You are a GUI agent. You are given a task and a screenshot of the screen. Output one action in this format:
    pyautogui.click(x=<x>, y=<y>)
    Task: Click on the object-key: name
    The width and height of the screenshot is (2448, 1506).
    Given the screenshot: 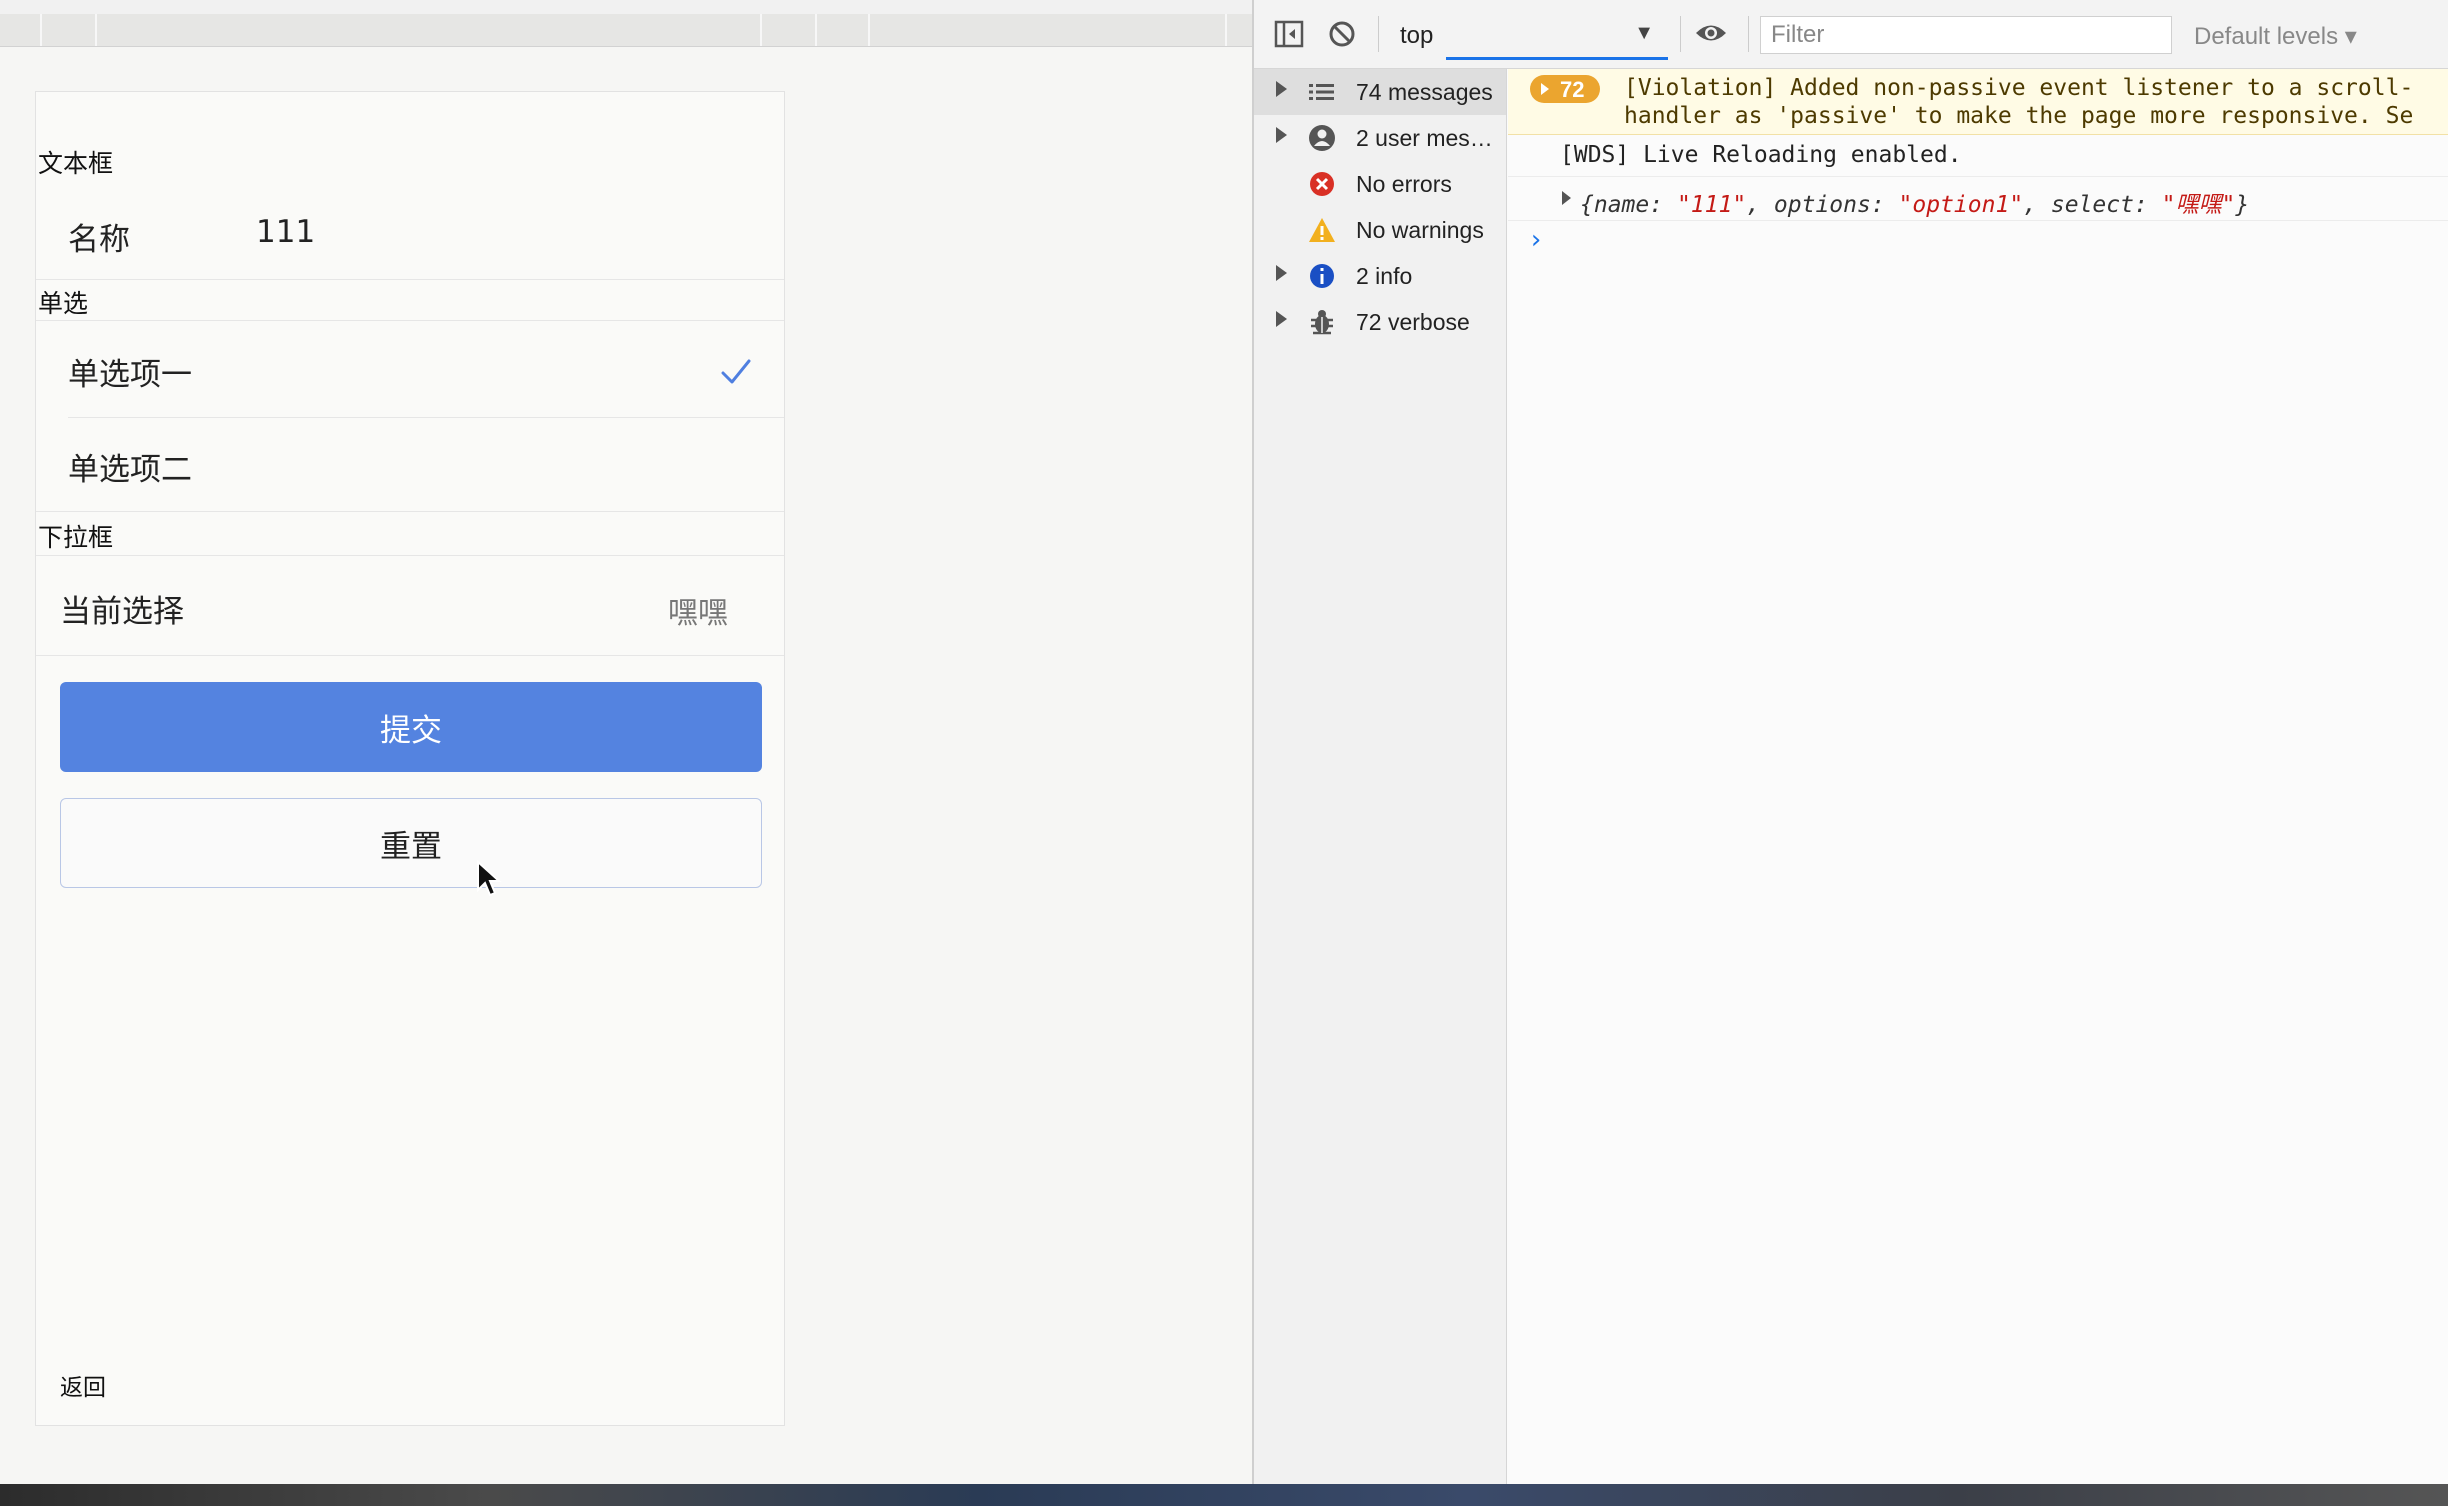 What is the action you would take?
    pyautogui.click(x=1621, y=205)
    